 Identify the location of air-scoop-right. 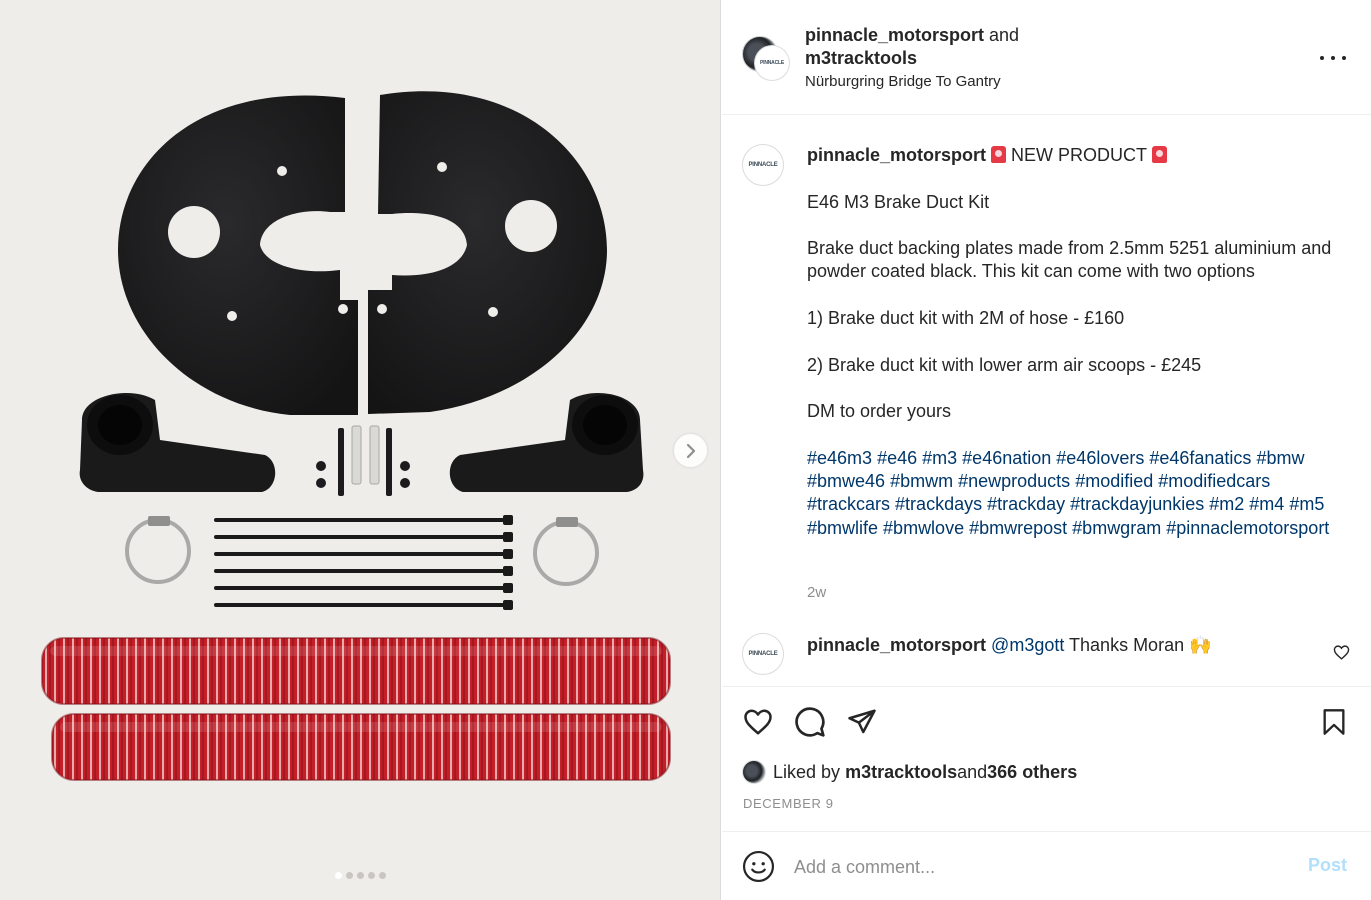
(546, 442).